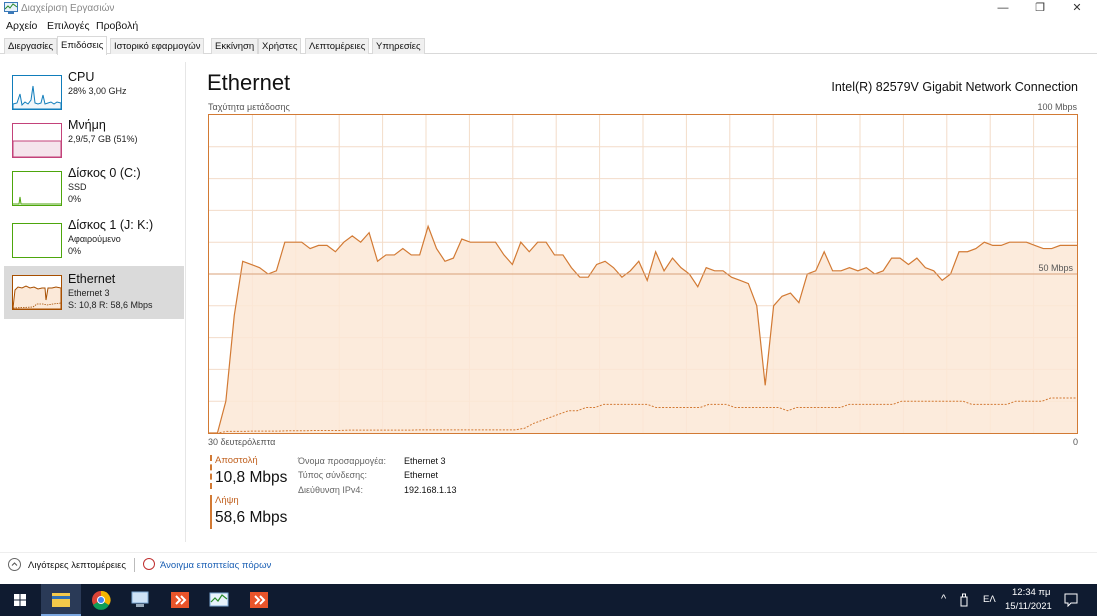 The width and height of the screenshot is (1097, 616). I want to click on menu-view: Προβολή, so click(117, 26).